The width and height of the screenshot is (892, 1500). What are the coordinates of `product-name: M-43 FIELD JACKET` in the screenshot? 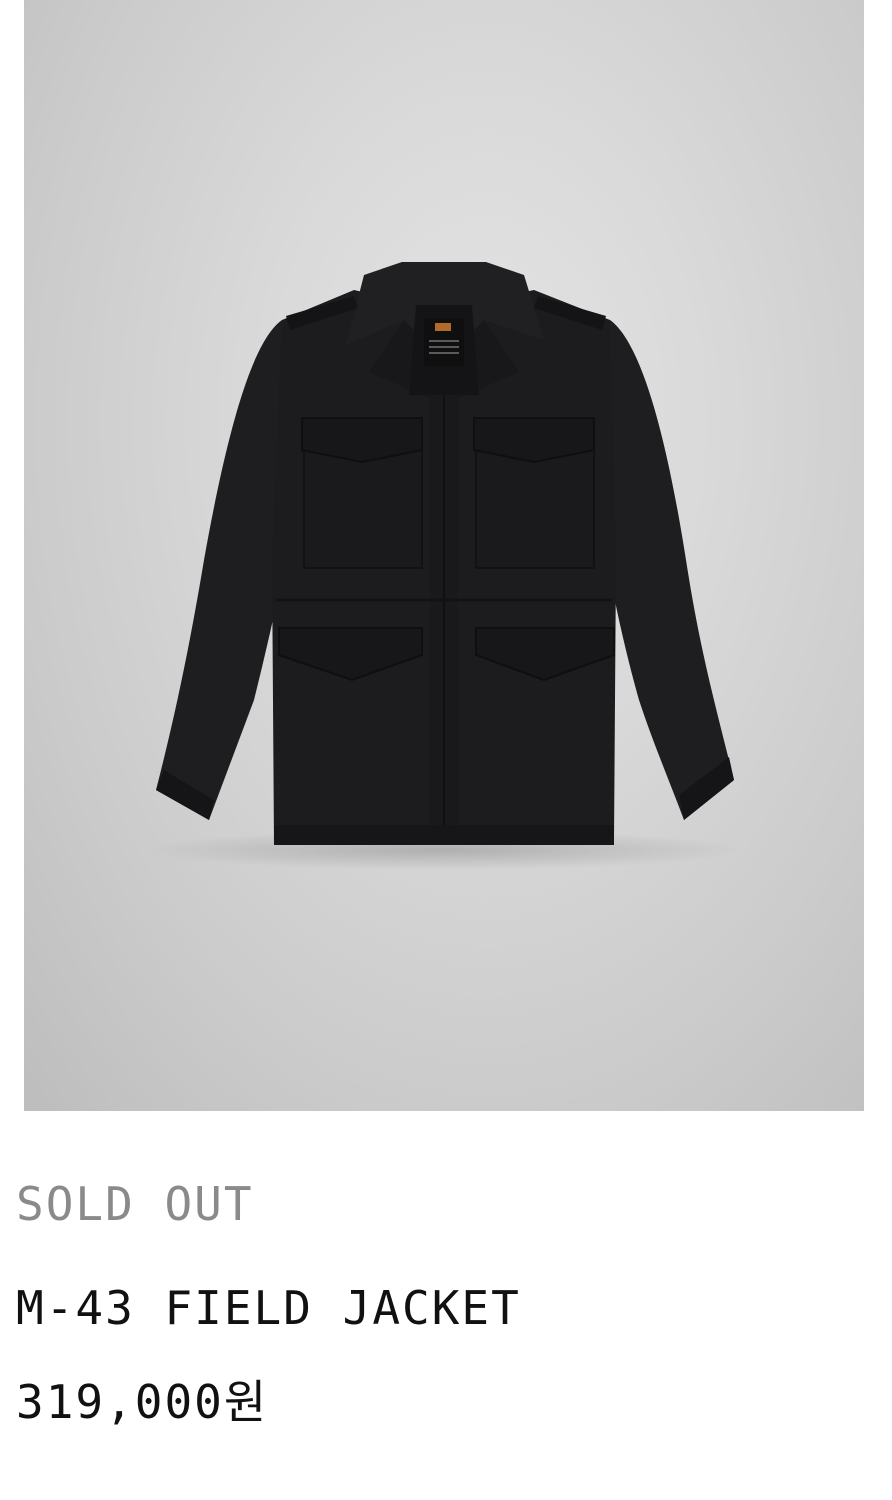 It's located at (268, 1308).